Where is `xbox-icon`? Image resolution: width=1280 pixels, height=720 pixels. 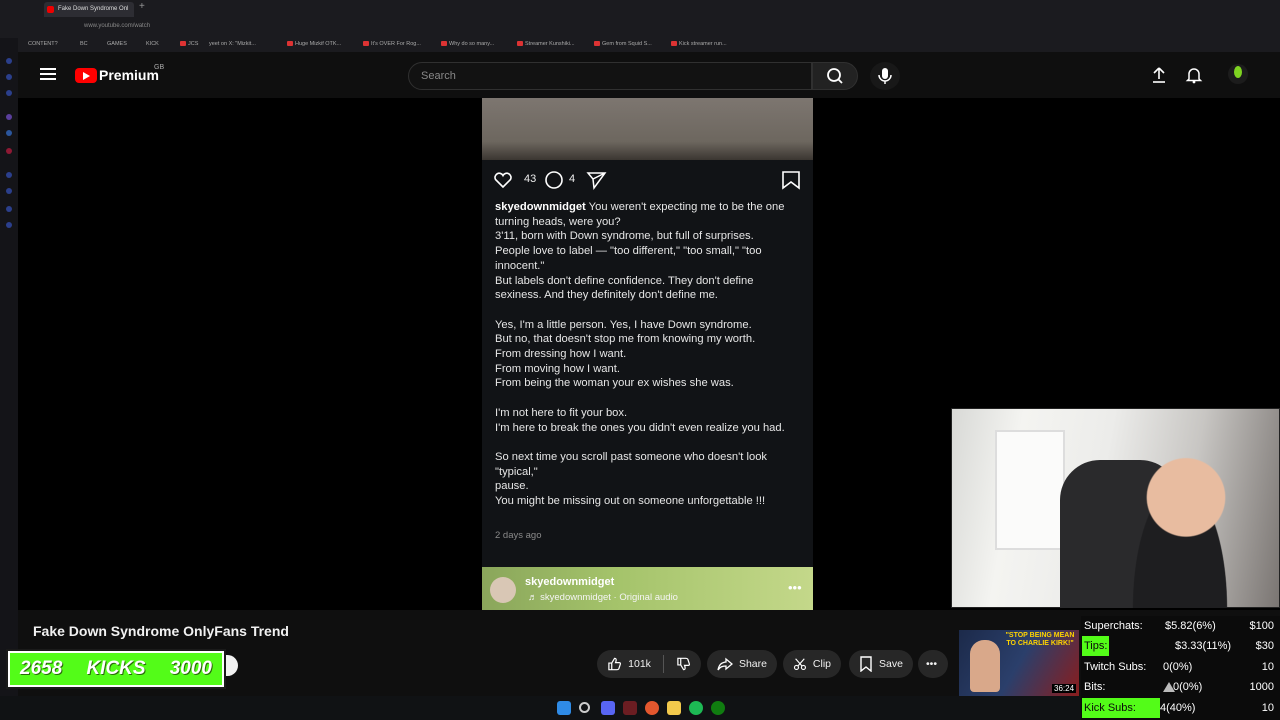
xbox-icon is located at coordinates (718, 708).